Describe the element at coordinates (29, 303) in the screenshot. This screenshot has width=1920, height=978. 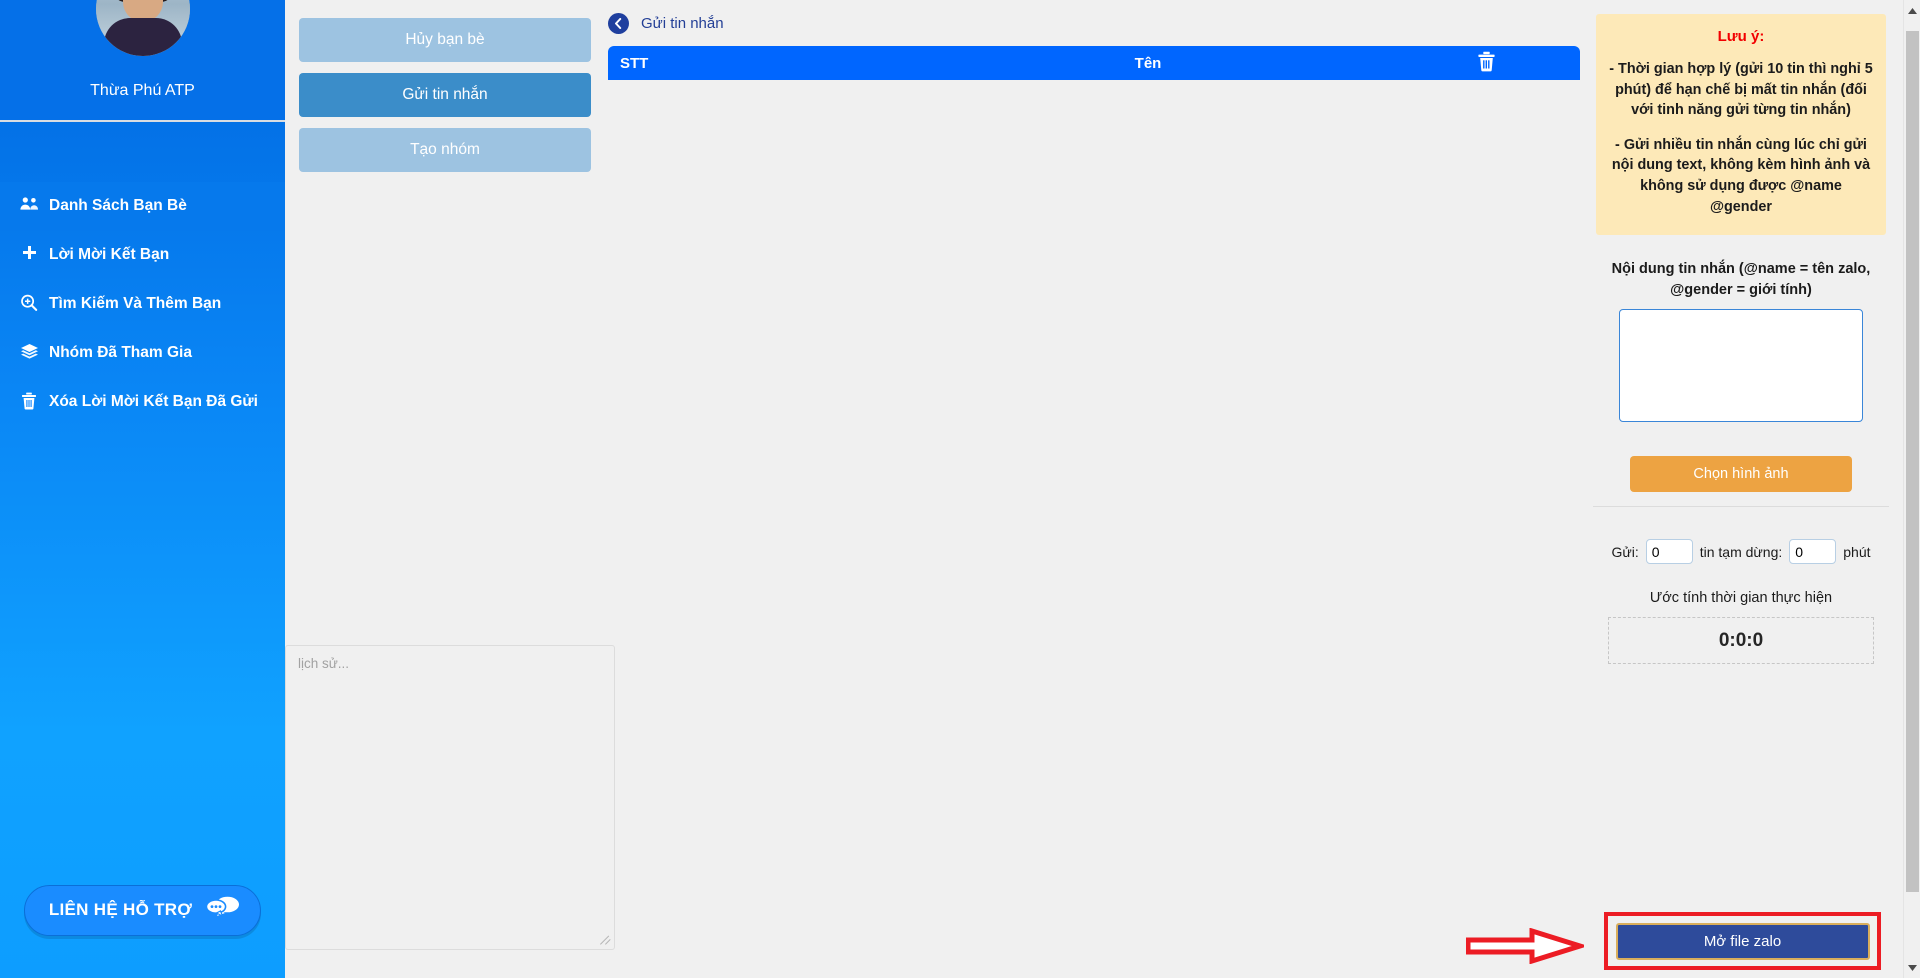
I see `search-plus-icon` at that location.